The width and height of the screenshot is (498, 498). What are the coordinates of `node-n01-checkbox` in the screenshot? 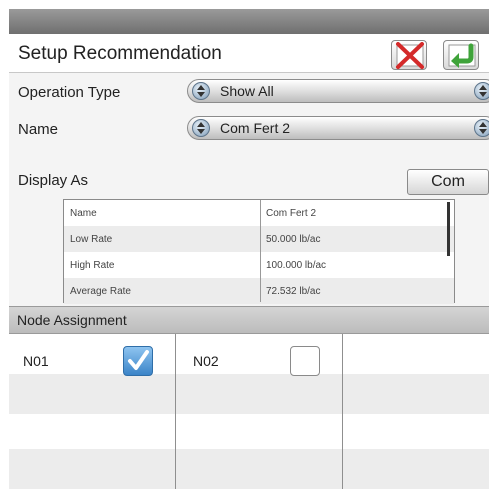 It's located at (138, 361).